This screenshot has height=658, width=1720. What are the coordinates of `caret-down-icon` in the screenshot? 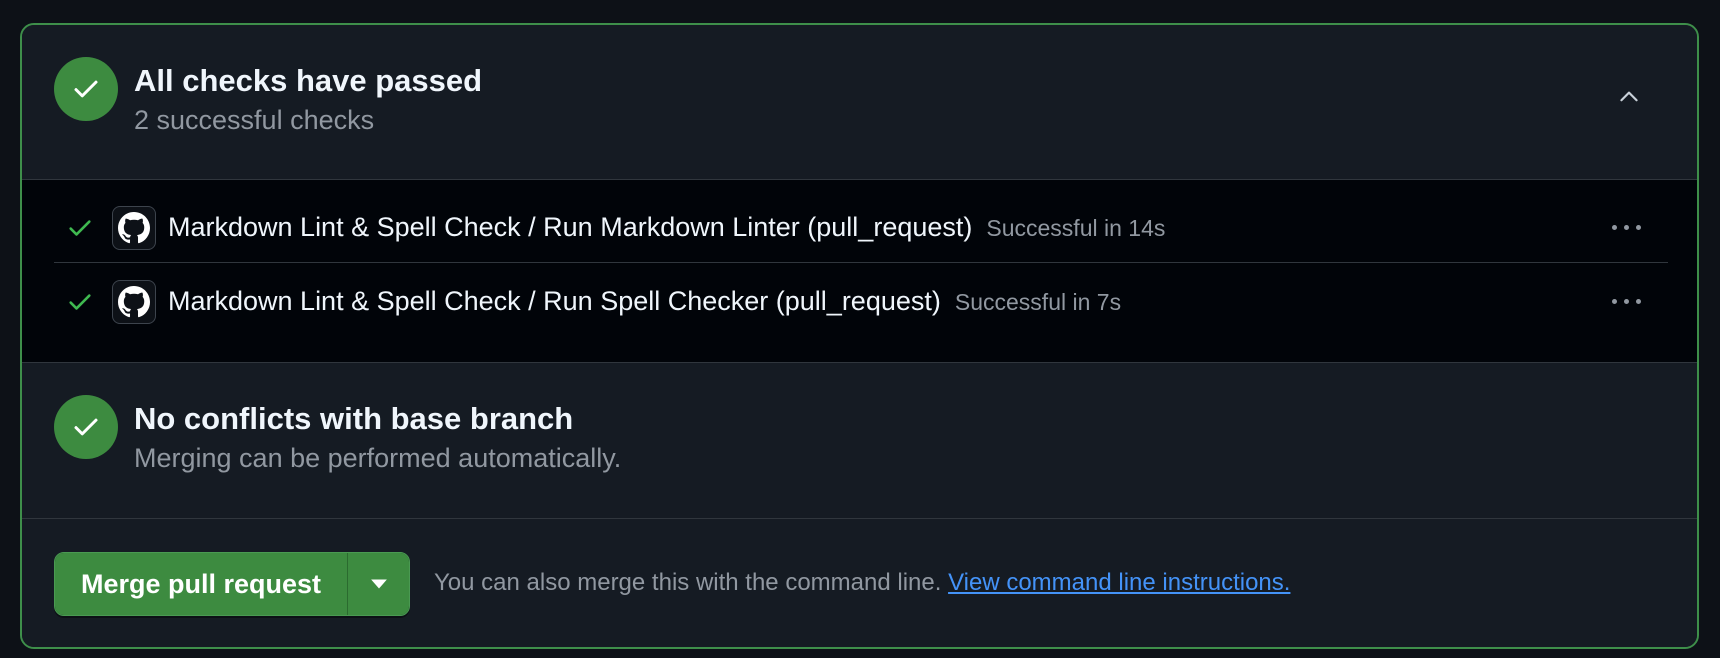 It's located at (378, 584).